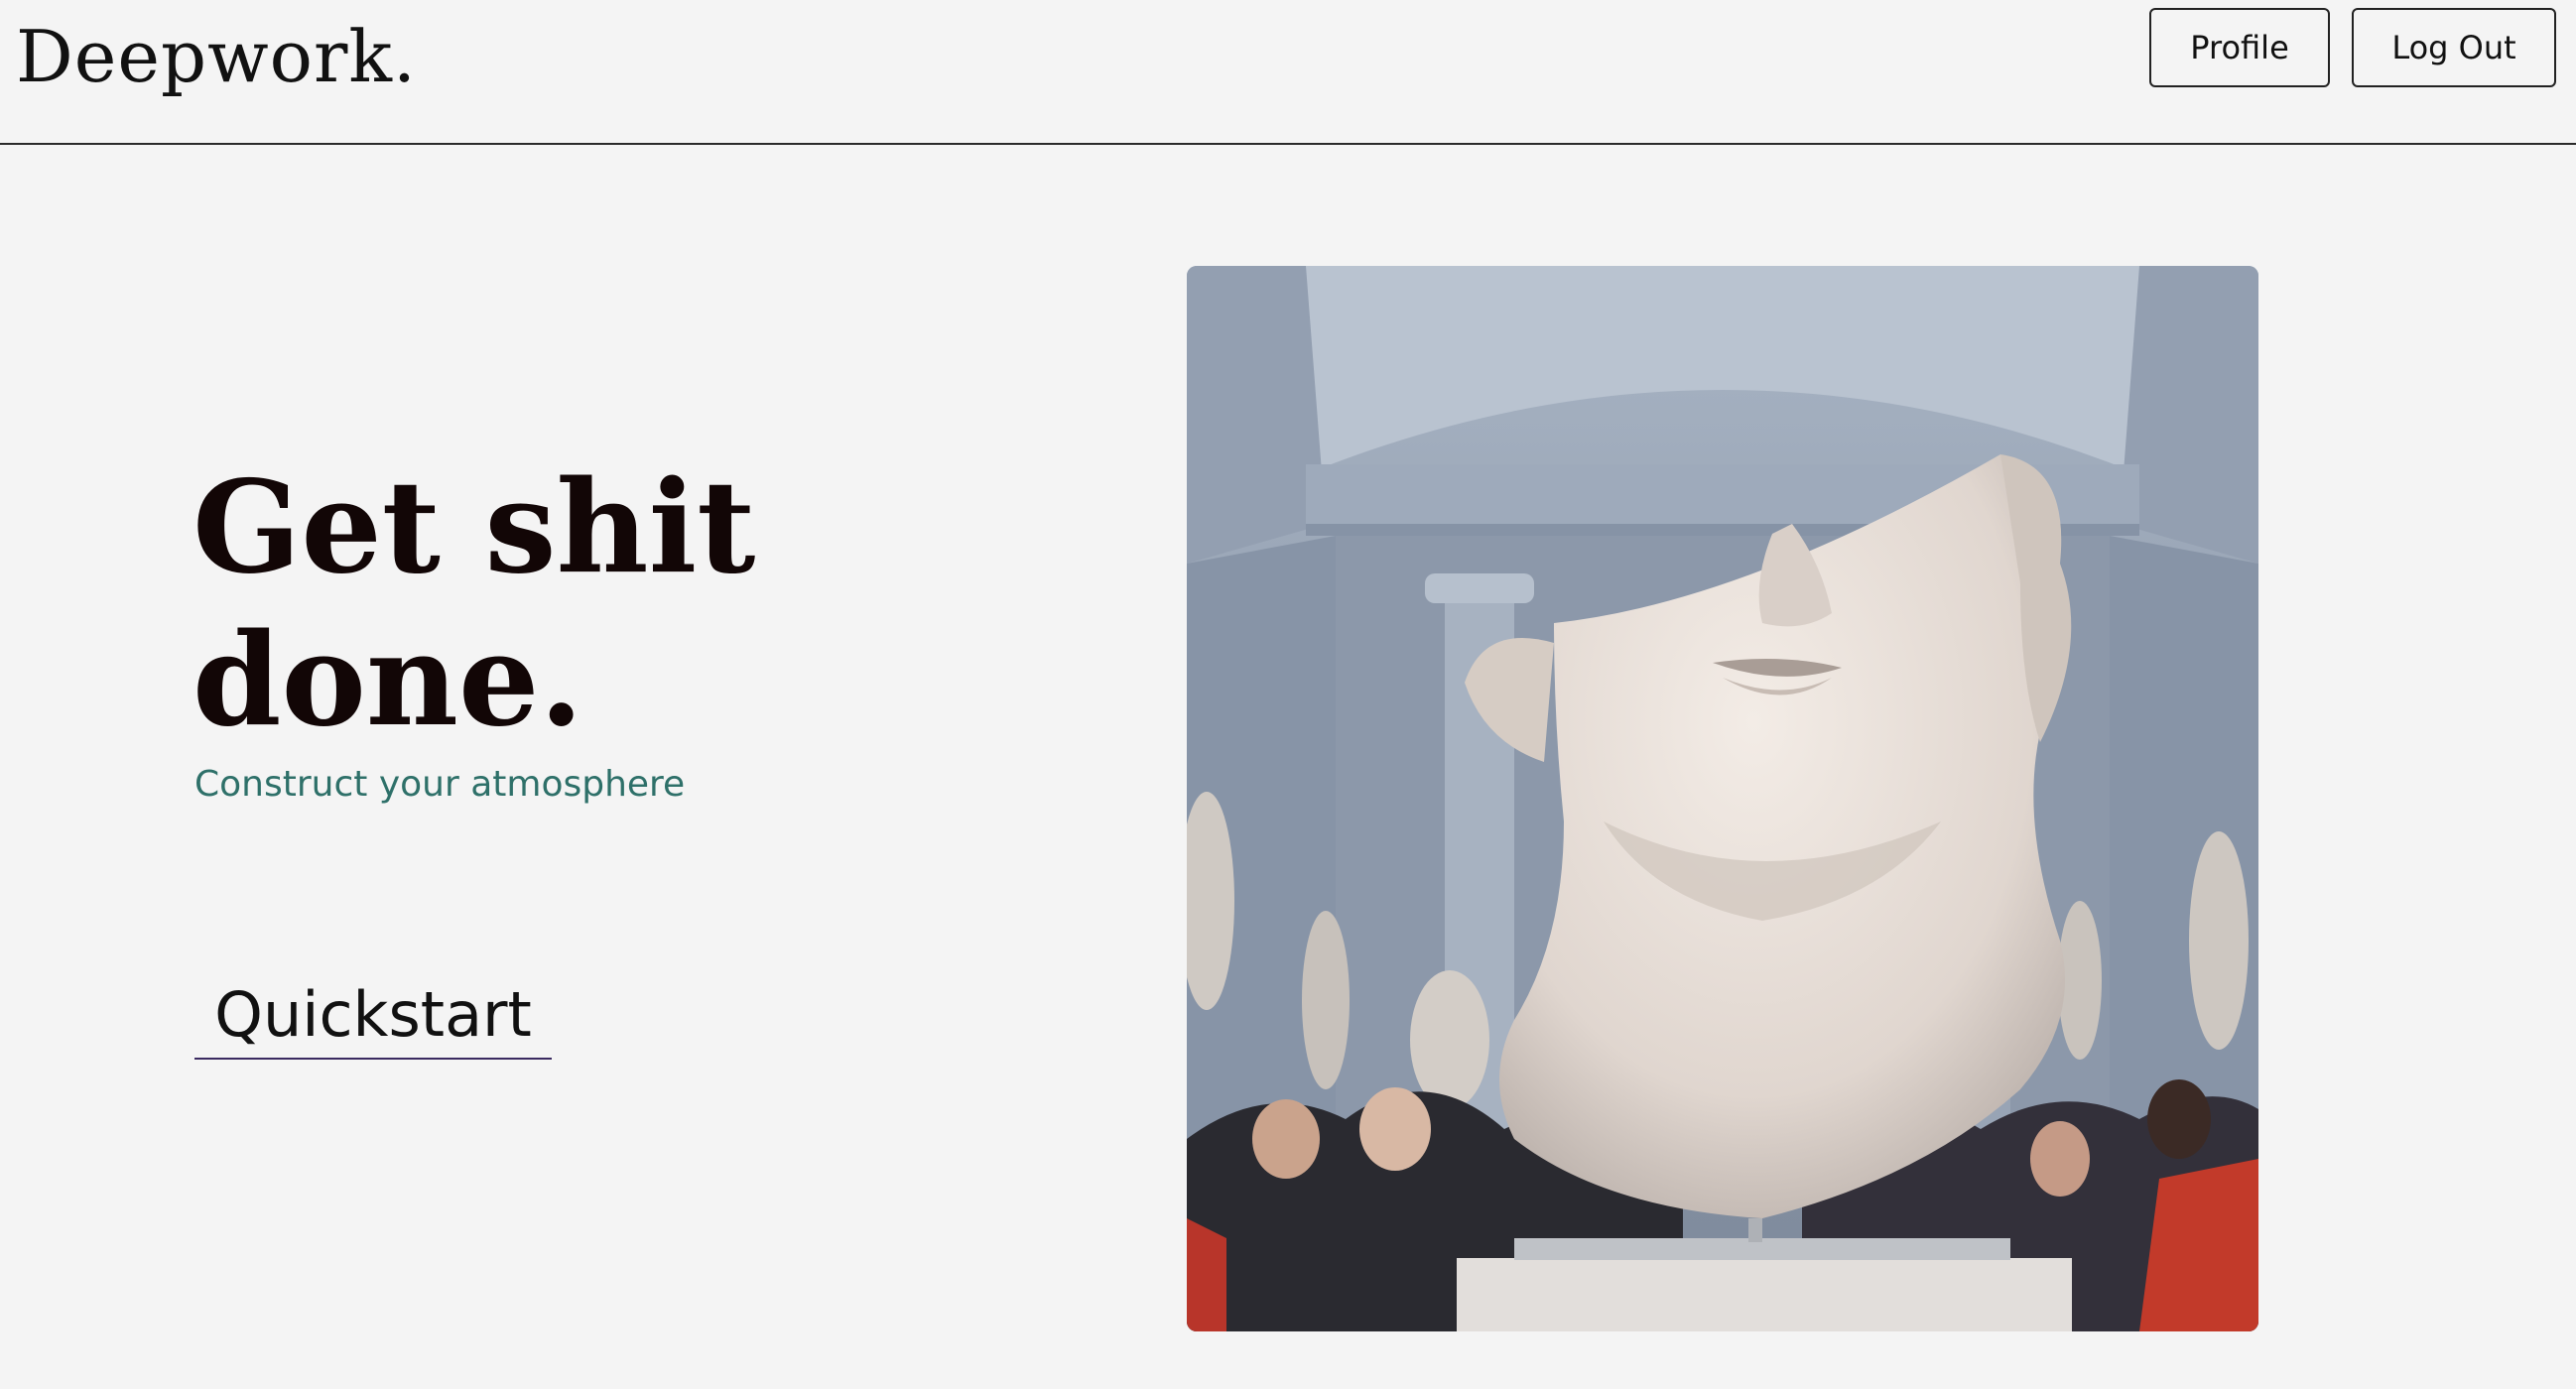  What do you see at coordinates (2240, 47) in the screenshot?
I see `profile-button: Profile` at bounding box center [2240, 47].